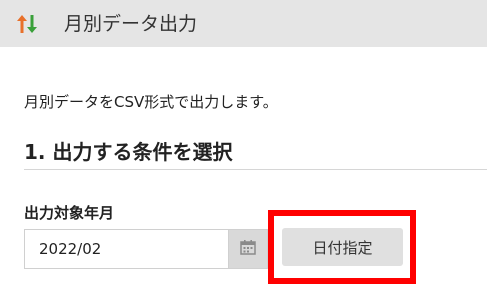  Describe the element at coordinates (131, 24) in the screenshot. I see `page-title: 月別データ出力` at that location.